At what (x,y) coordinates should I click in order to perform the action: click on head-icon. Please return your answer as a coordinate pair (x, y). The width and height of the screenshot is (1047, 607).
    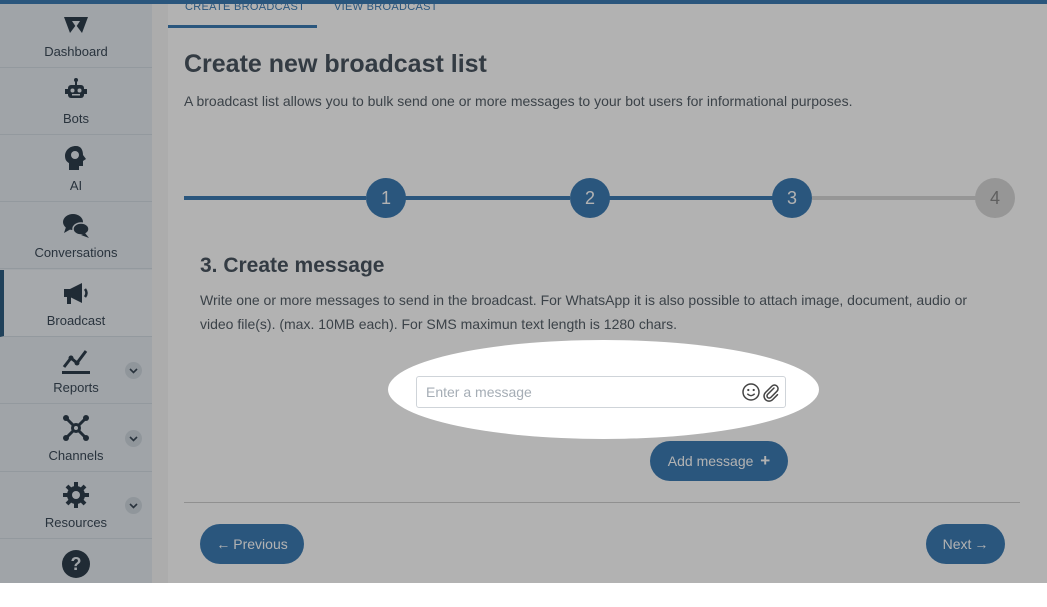
    Looking at the image, I should click on (76, 158).